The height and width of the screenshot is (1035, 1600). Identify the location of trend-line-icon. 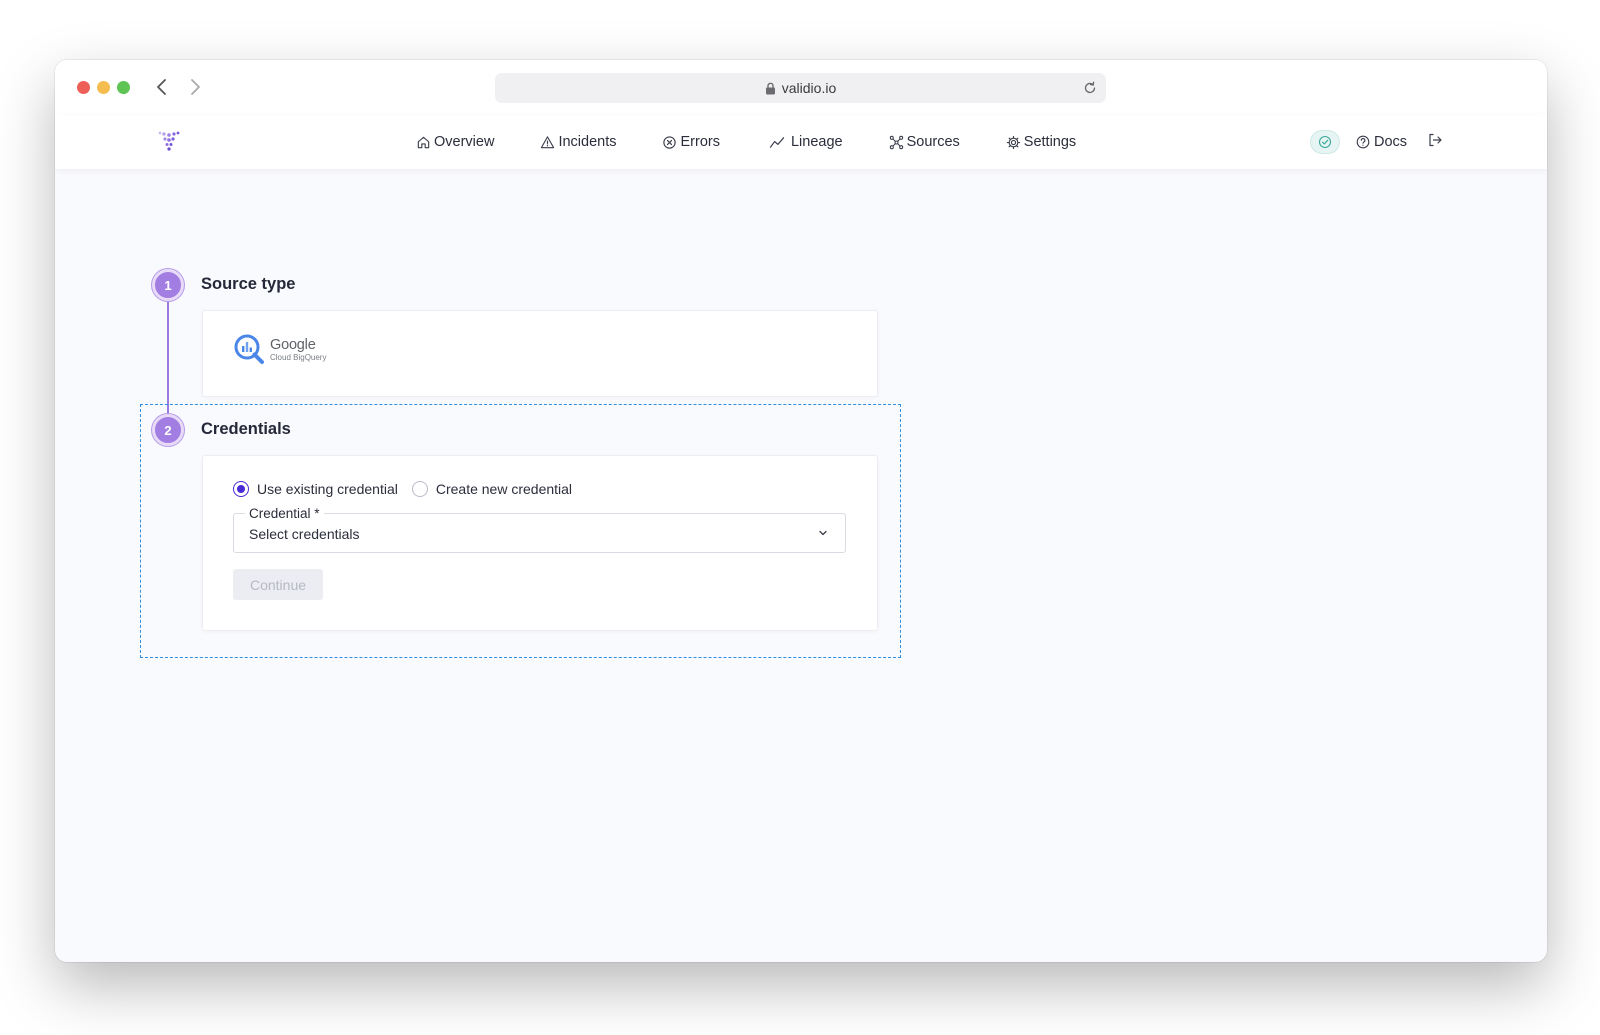
(777, 142).